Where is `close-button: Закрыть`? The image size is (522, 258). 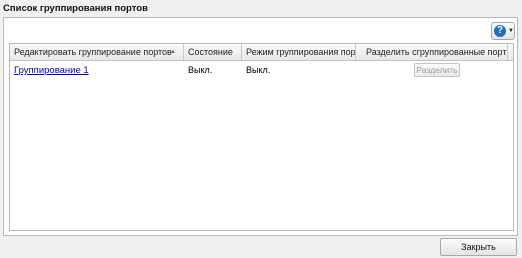
close-button: Закрыть is located at coordinates (478, 247).